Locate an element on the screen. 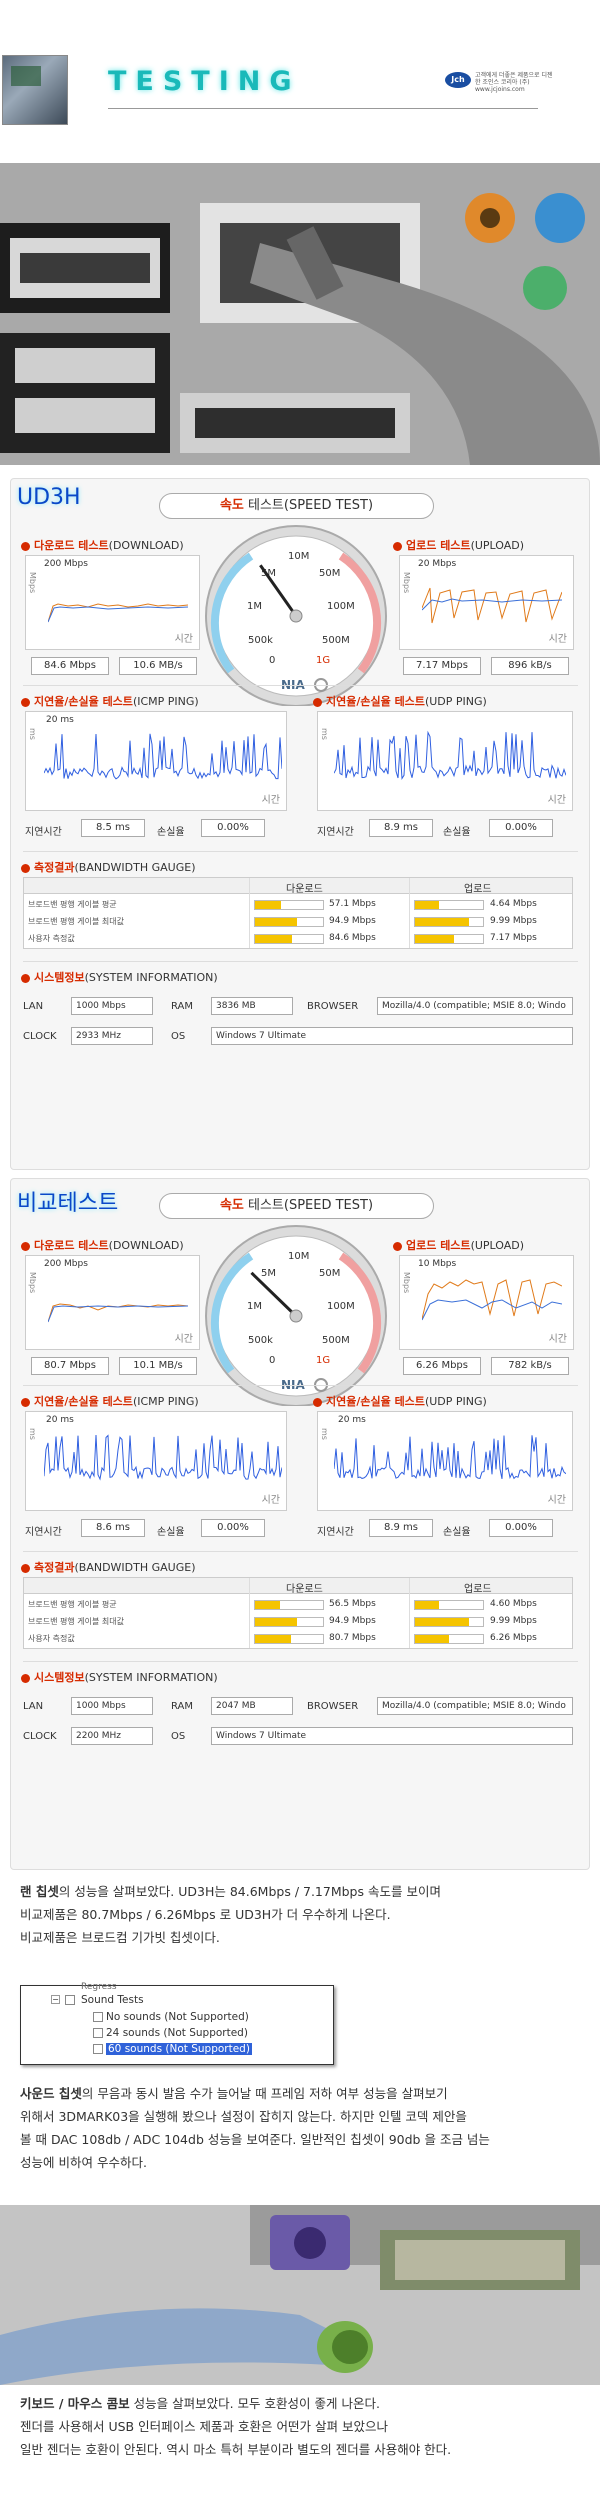  udp-ping-chart: ms 시간 is located at coordinates (445, 761).